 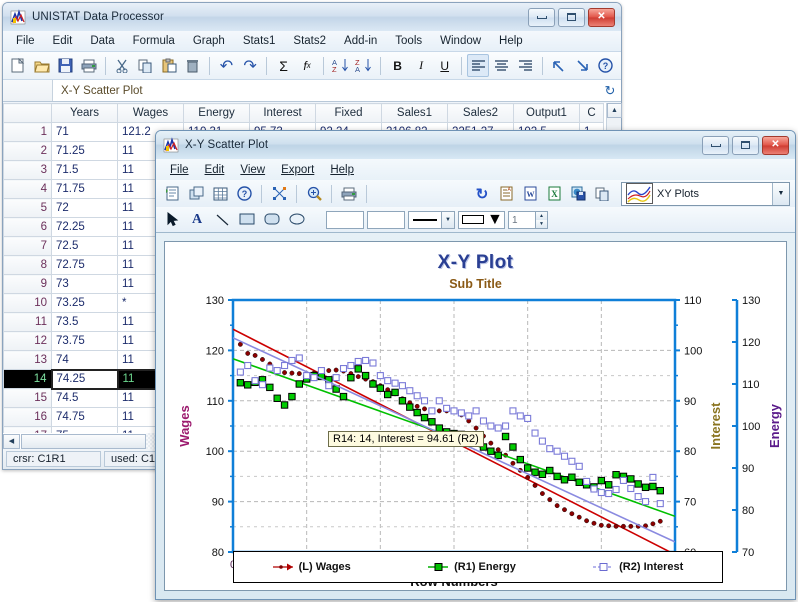 I want to click on legend-item-energy: (R1) Energy, so click(x=472, y=567).